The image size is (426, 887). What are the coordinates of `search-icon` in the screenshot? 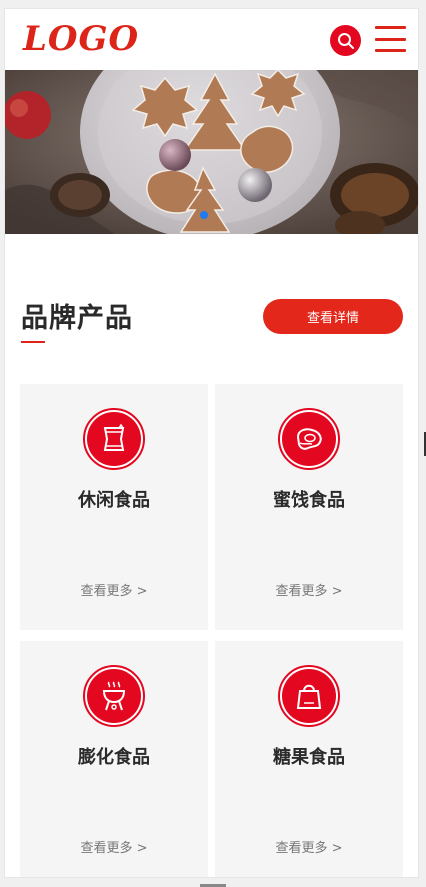 It's located at (345, 40).